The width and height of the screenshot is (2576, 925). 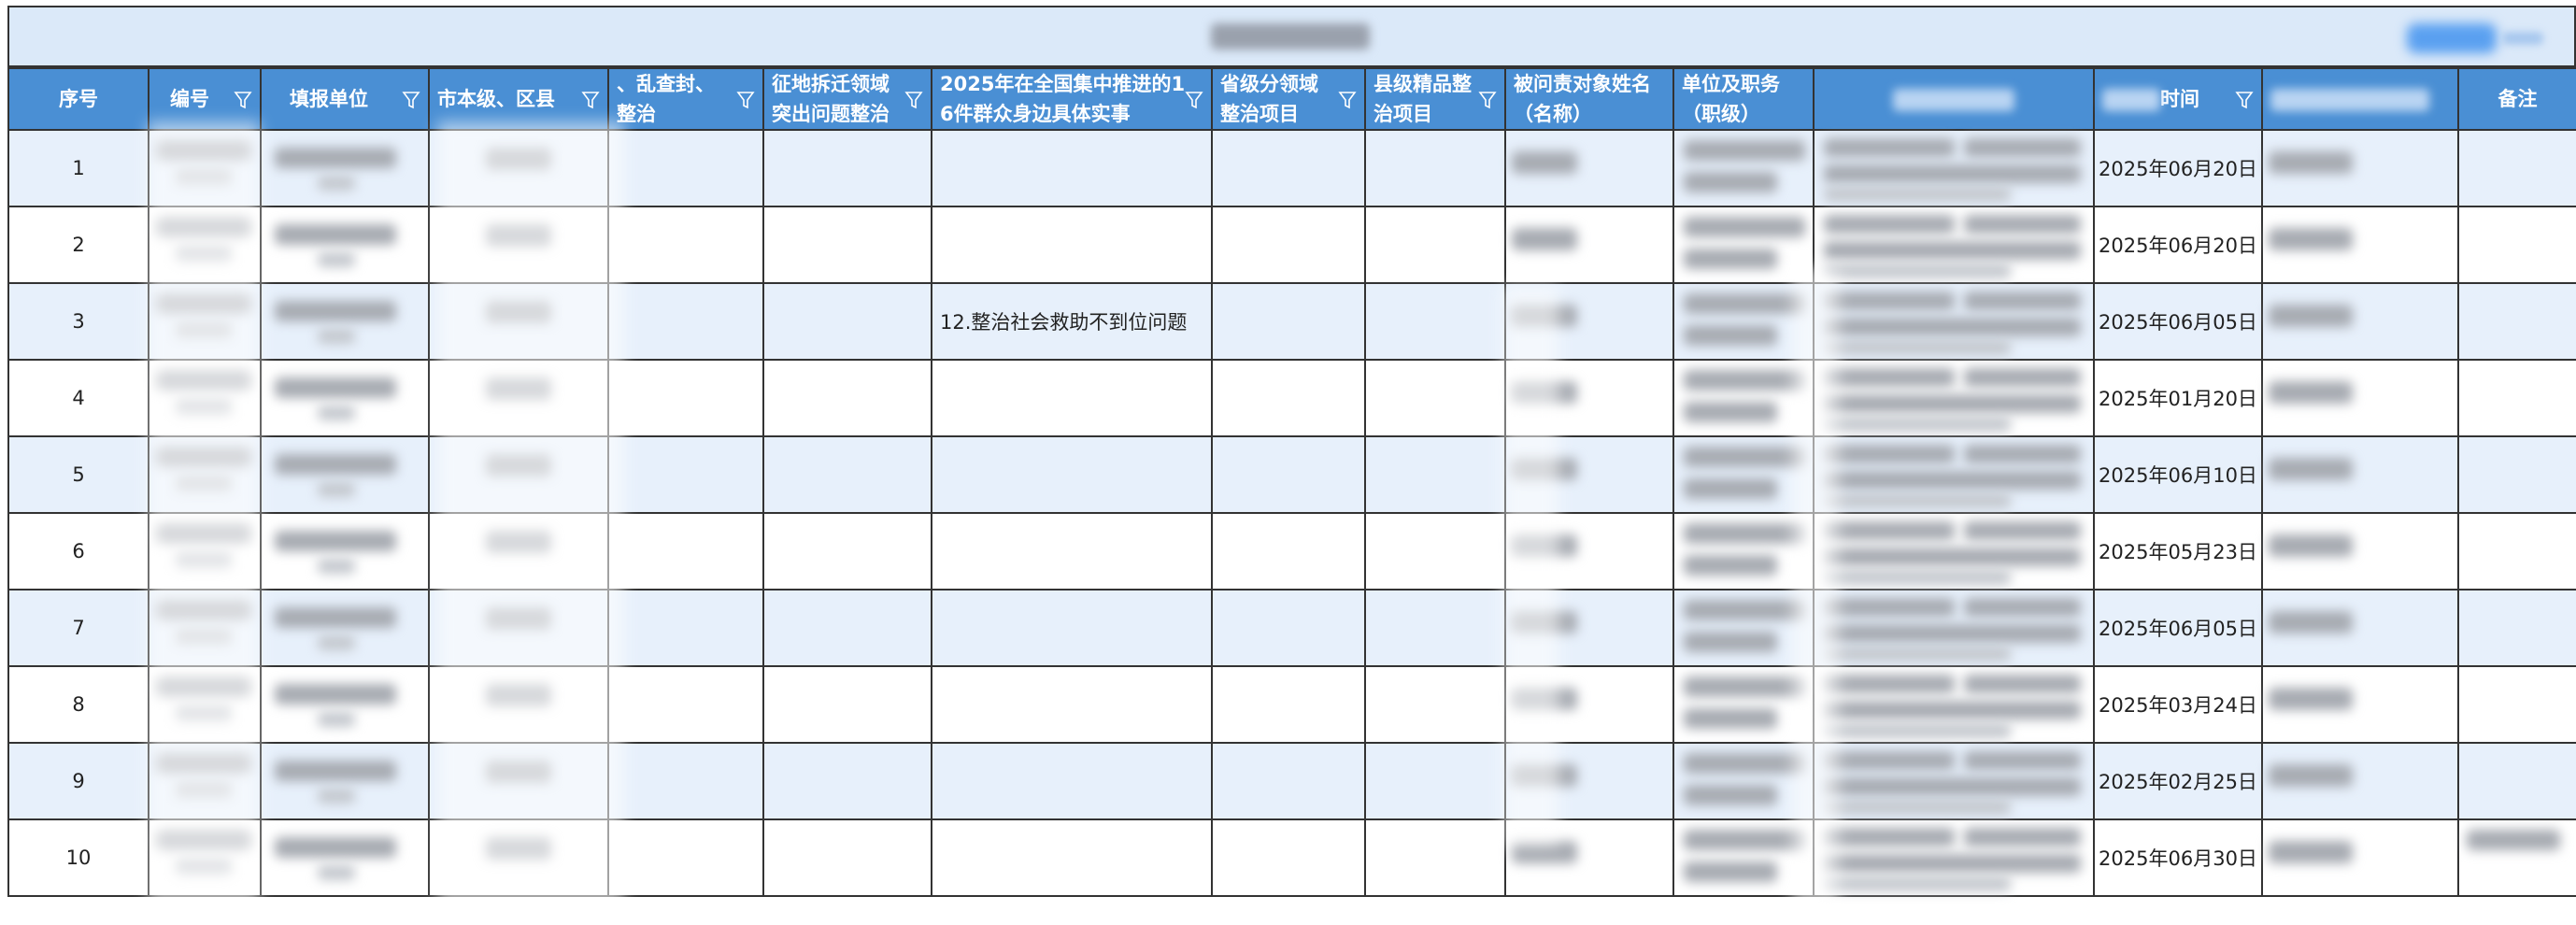 What do you see at coordinates (345, 99) in the screenshot?
I see `header-unit: 填报单位` at bounding box center [345, 99].